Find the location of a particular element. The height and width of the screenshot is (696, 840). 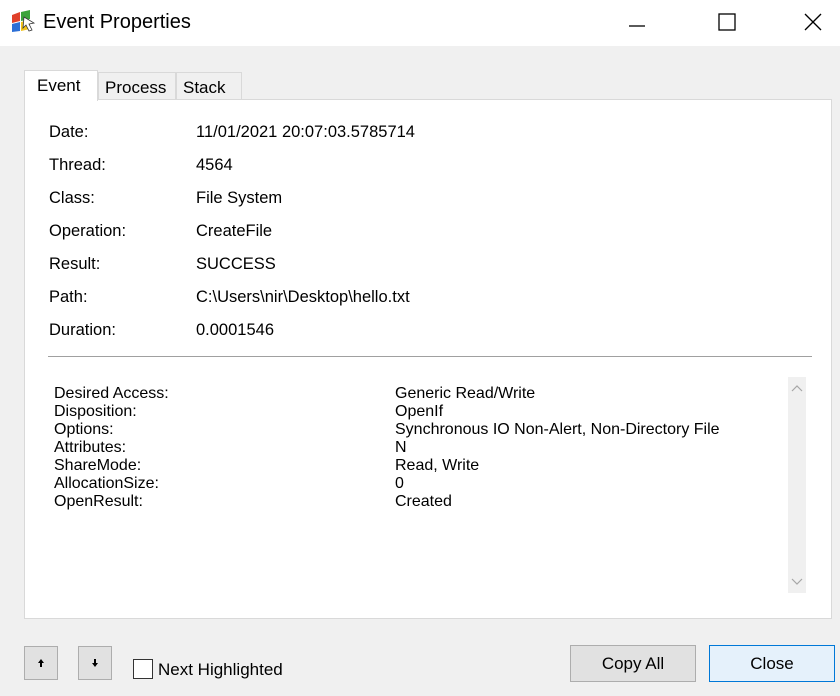

tab-stack: Stack is located at coordinates (209, 86).